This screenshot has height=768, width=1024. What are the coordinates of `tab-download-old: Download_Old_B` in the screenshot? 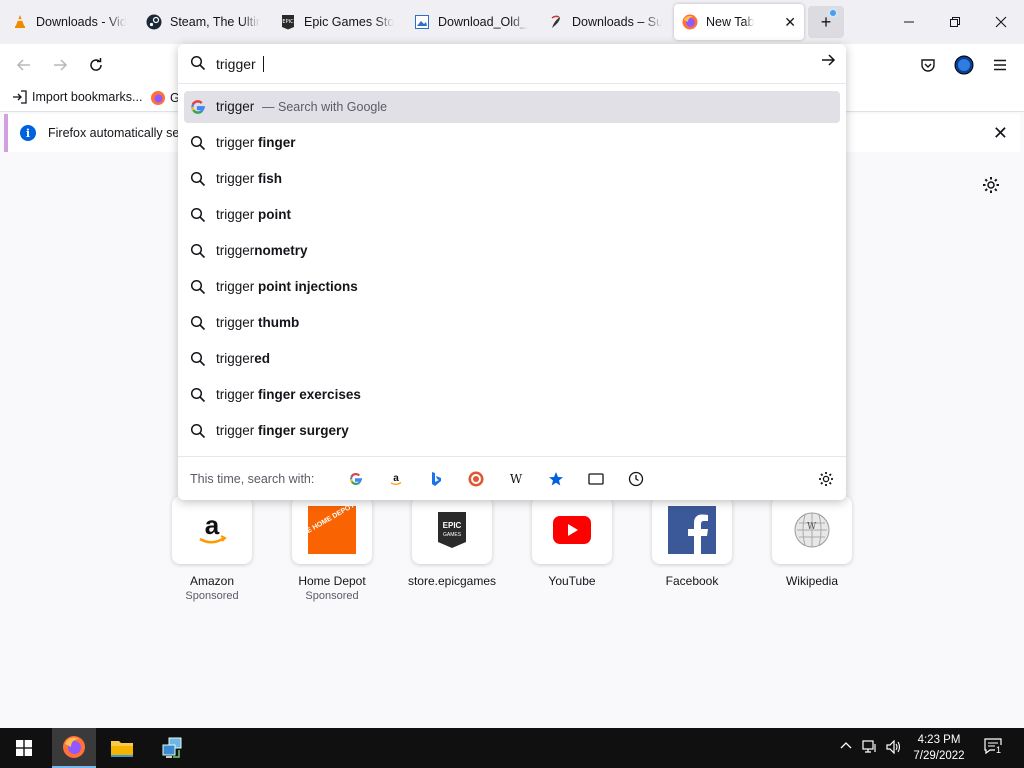 It's located at (471, 22).